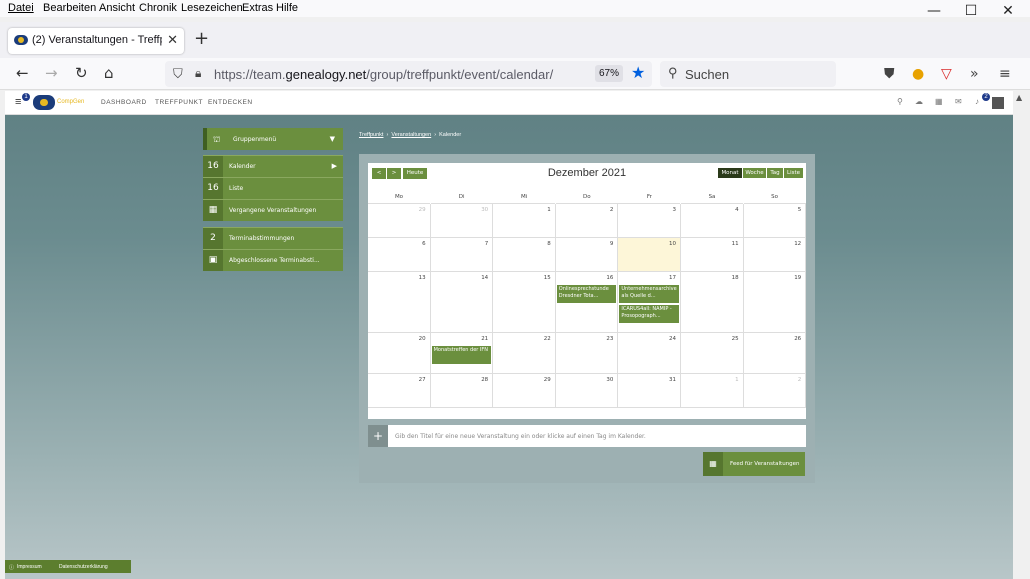 The width and height of the screenshot is (1030, 579). I want to click on calendar-day-cell: 3, so click(649, 221).